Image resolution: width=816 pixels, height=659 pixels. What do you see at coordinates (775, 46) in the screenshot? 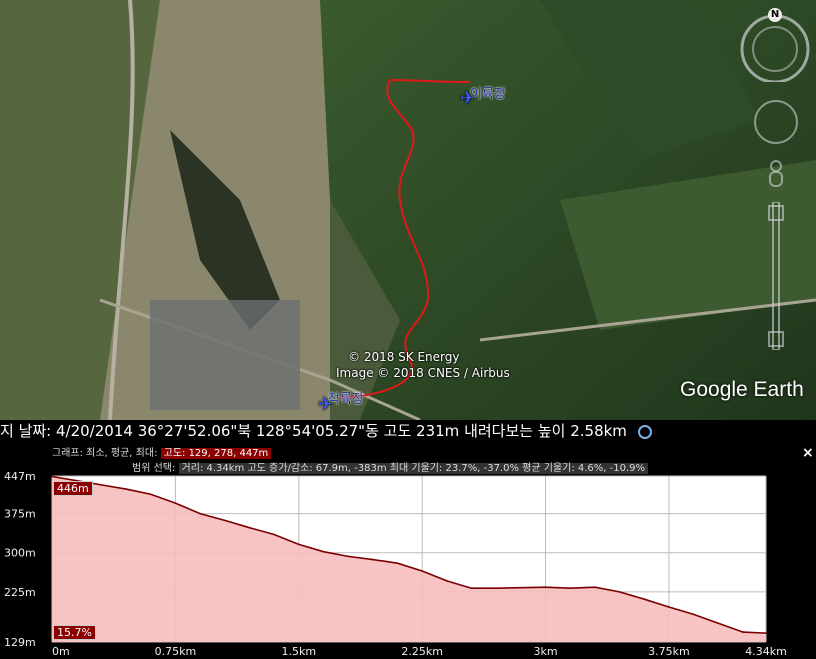
I see `compass-control: N` at bounding box center [775, 46].